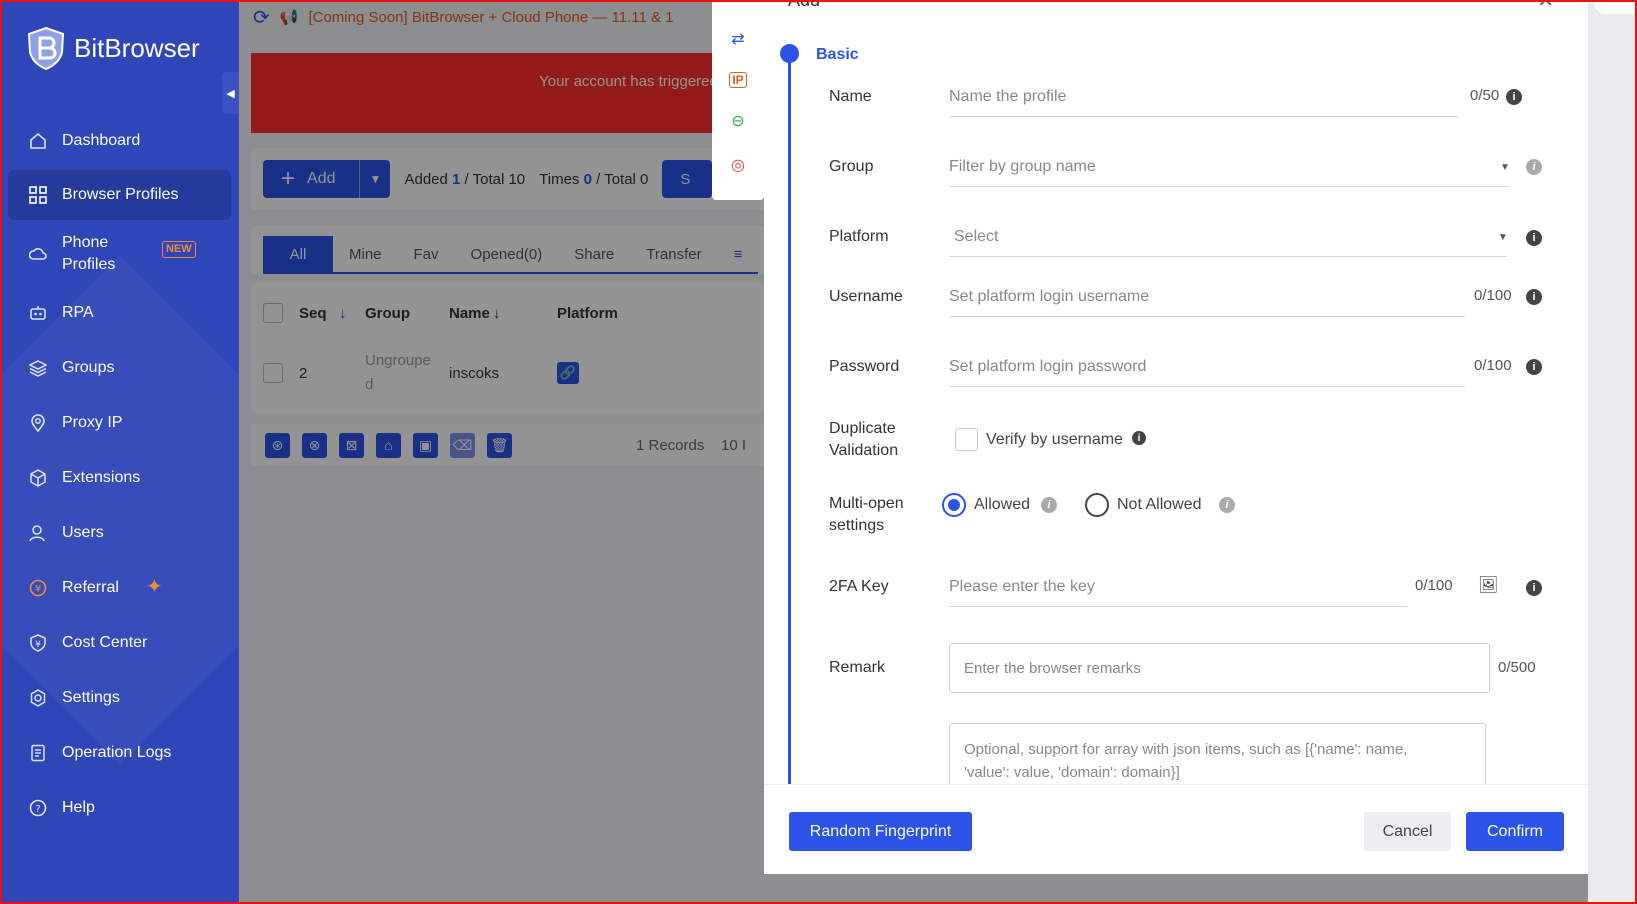 This screenshot has height=904, width=1637. I want to click on name-input: Name the profile, so click(1204, 97).